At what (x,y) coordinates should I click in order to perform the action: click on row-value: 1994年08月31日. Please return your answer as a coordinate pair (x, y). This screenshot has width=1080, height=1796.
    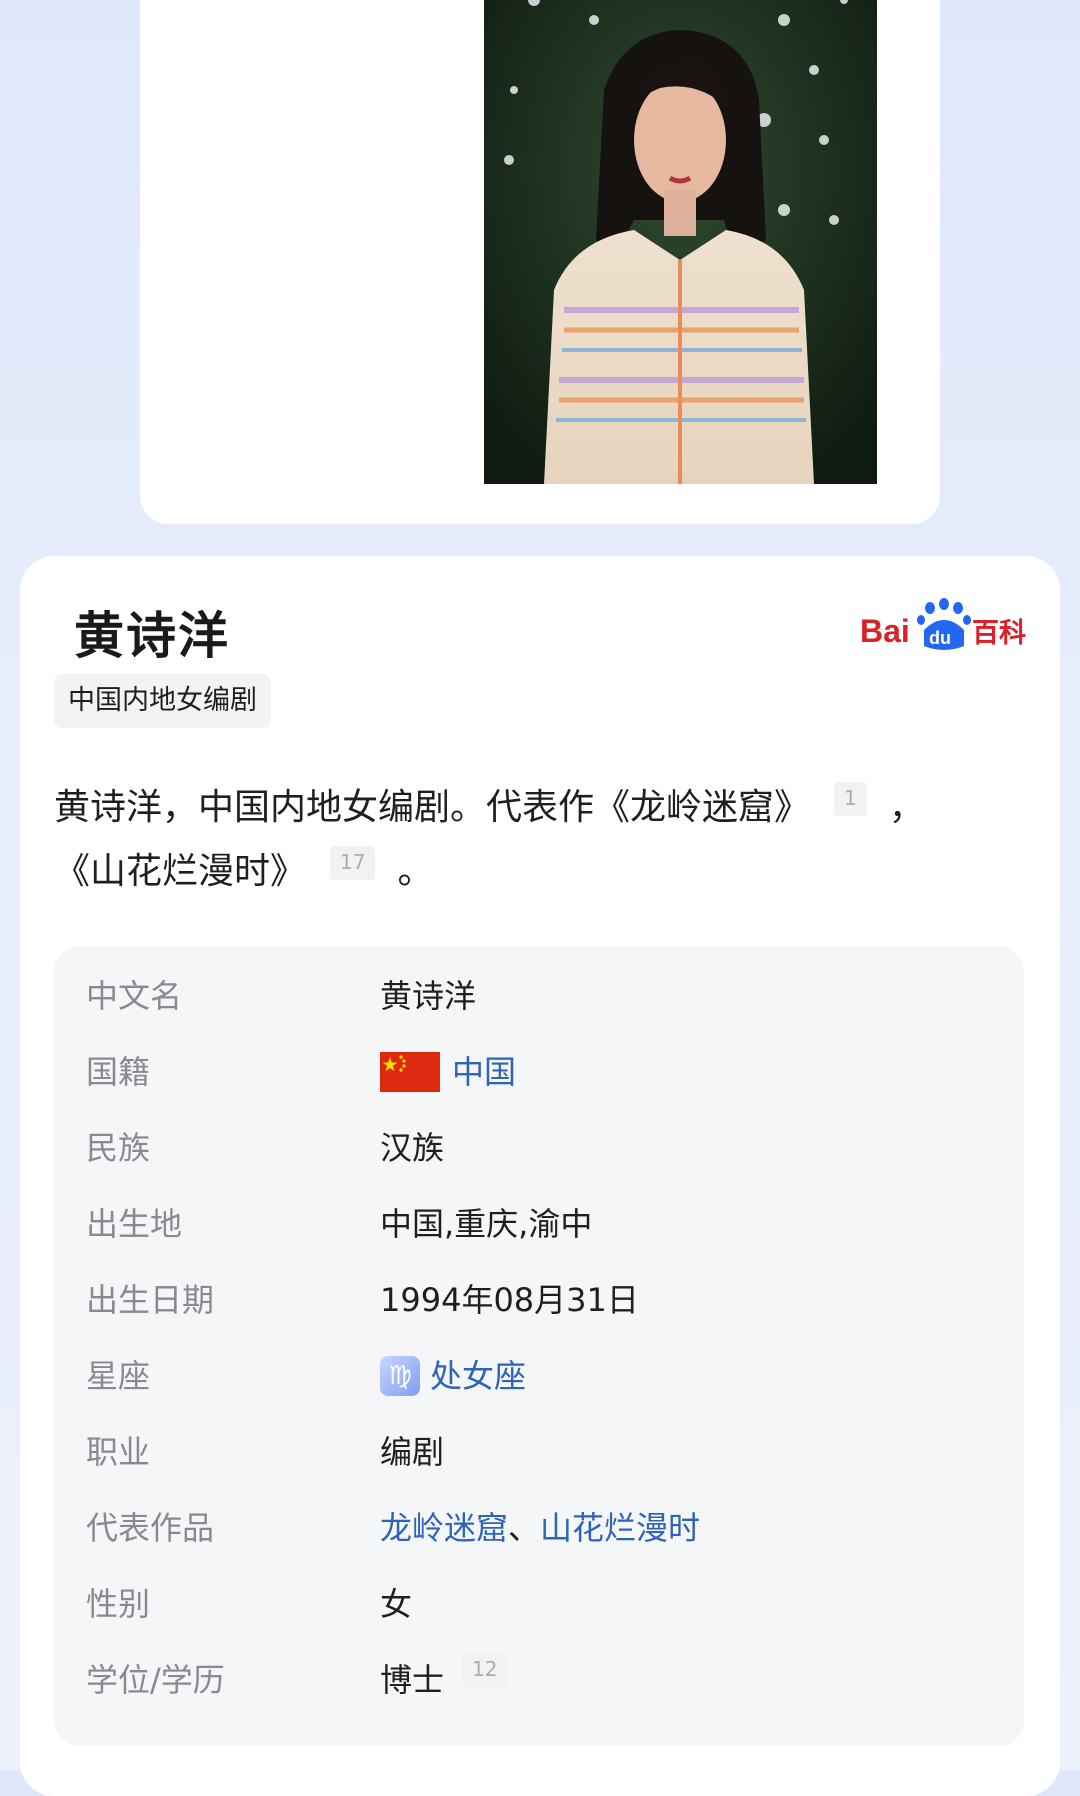
    Looking at the image, I should click on (509, 1300).